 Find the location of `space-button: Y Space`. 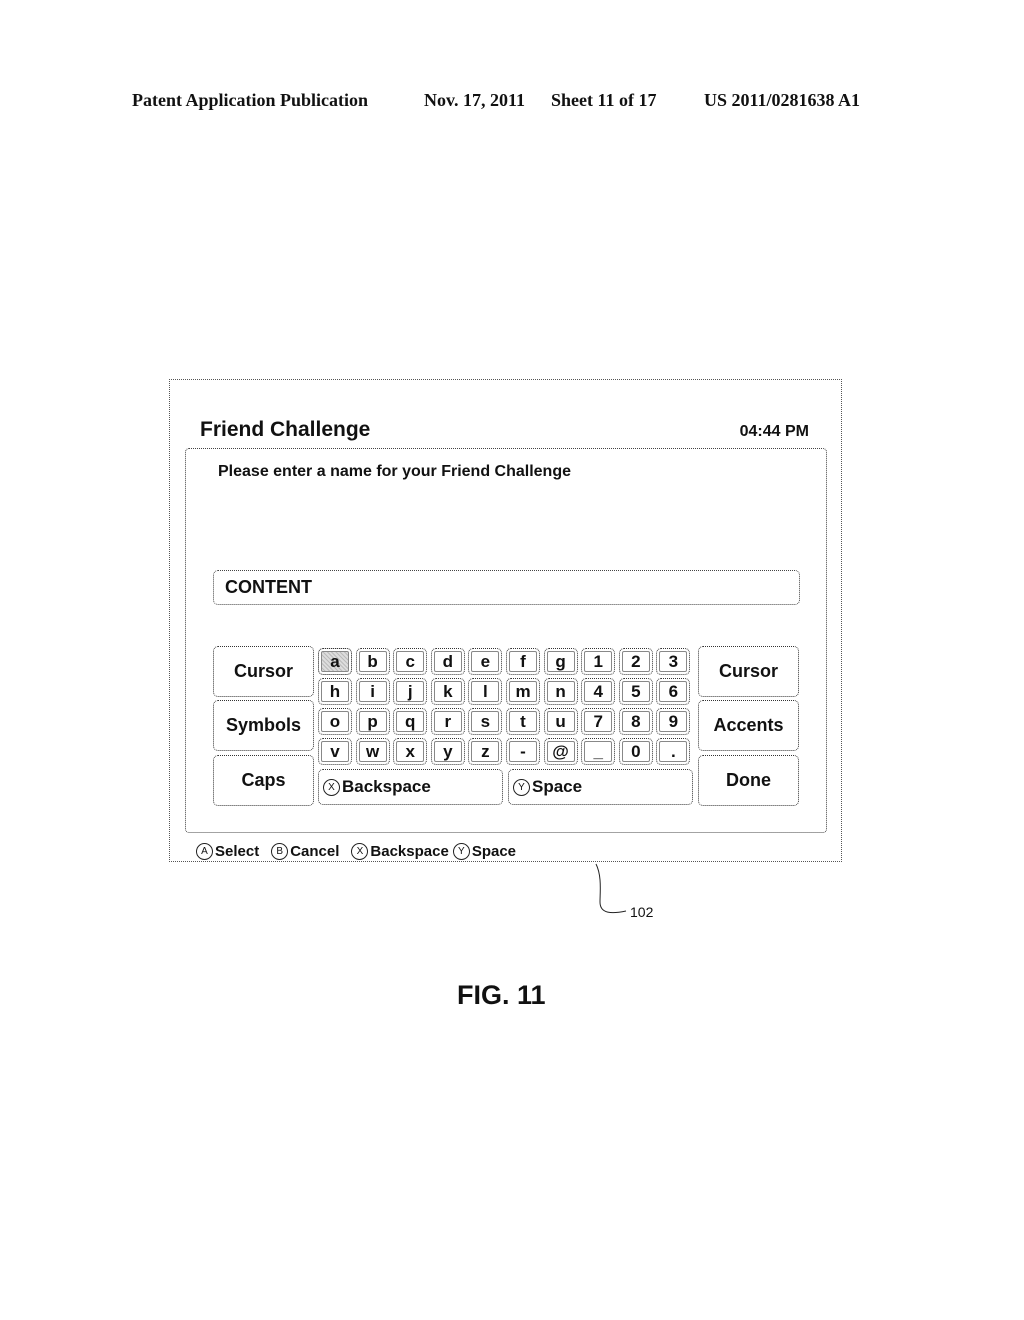

space-button: Y Space is located at coordinates (600, 787).